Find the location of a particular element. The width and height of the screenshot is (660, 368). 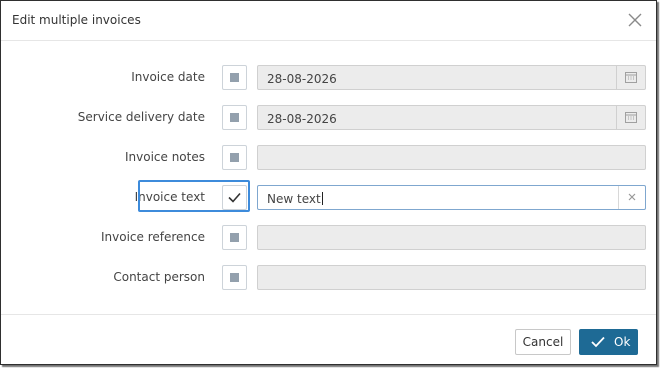

contact-person-input is located at coordinates (451, 277).